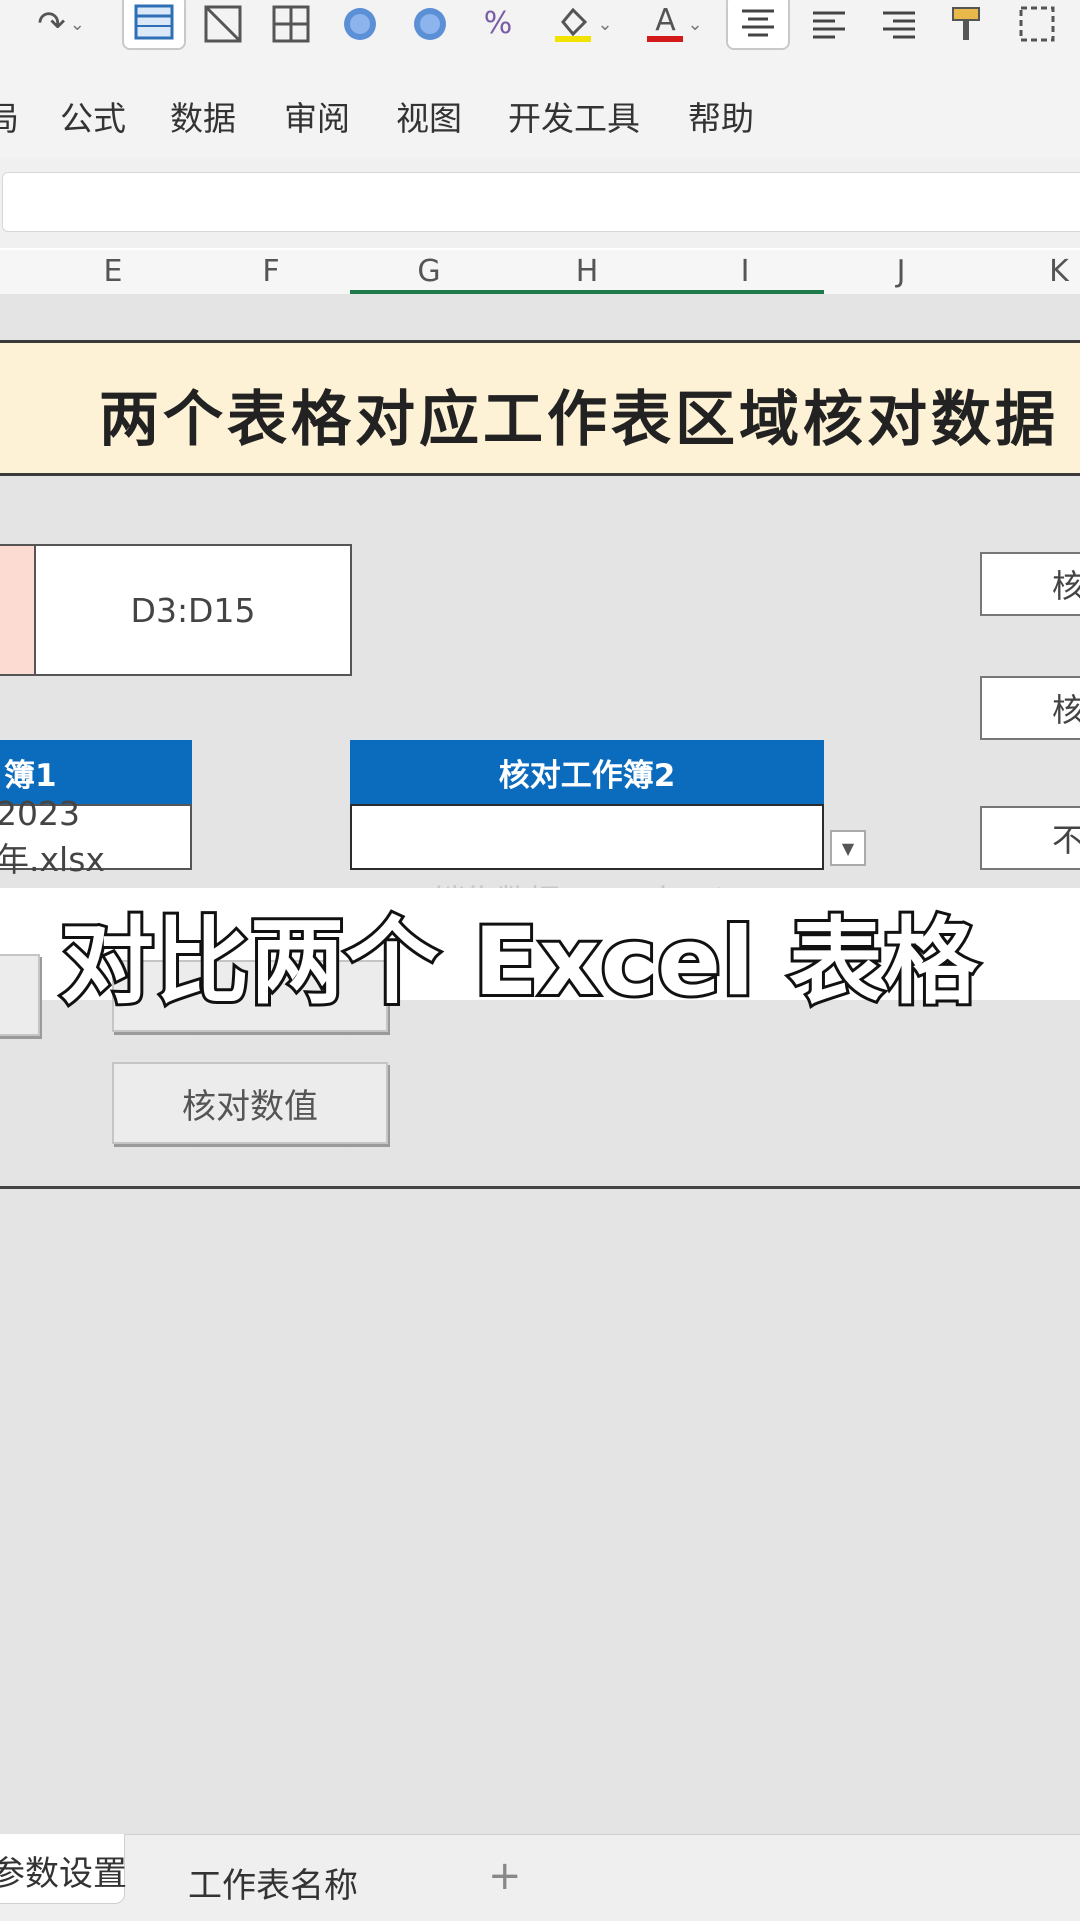  What do you see at coordinates (540, 272) in the screenshot?
I see `column-header-row: E F G H I J K` at bounding box center [540, 272].